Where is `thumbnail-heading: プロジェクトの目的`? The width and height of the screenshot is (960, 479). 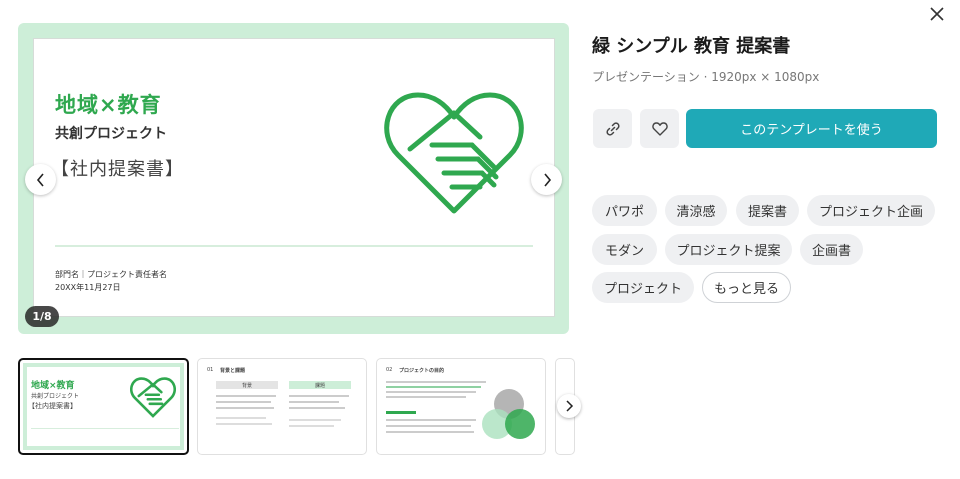 thumbnail-heading: プロジェクトの目的 is located at coordinates (422, 371).